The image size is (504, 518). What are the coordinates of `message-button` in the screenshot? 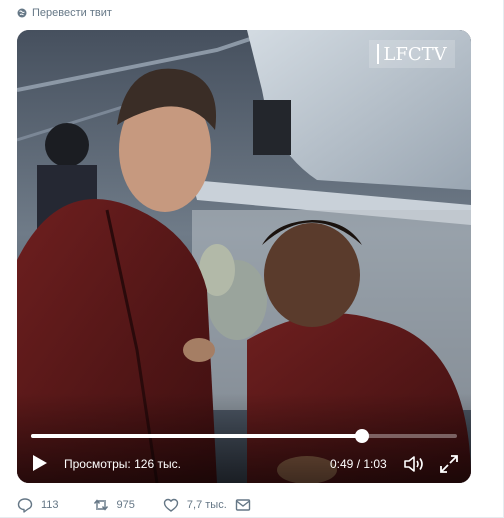 It's located at (243, 505).